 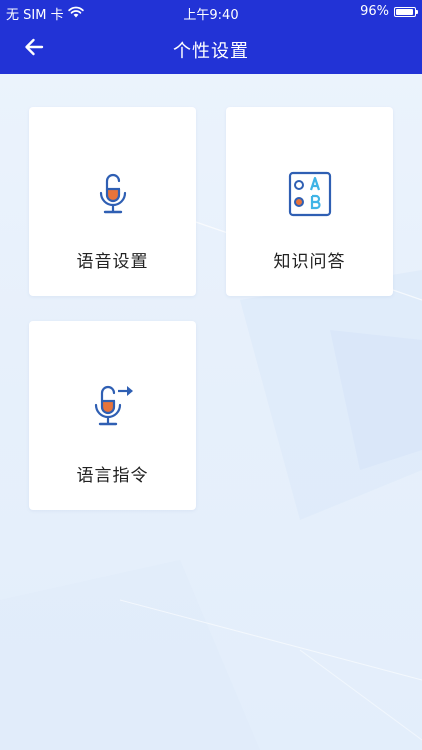 I want to click on battery-percentage: 96%, so click(x=374, y=11).